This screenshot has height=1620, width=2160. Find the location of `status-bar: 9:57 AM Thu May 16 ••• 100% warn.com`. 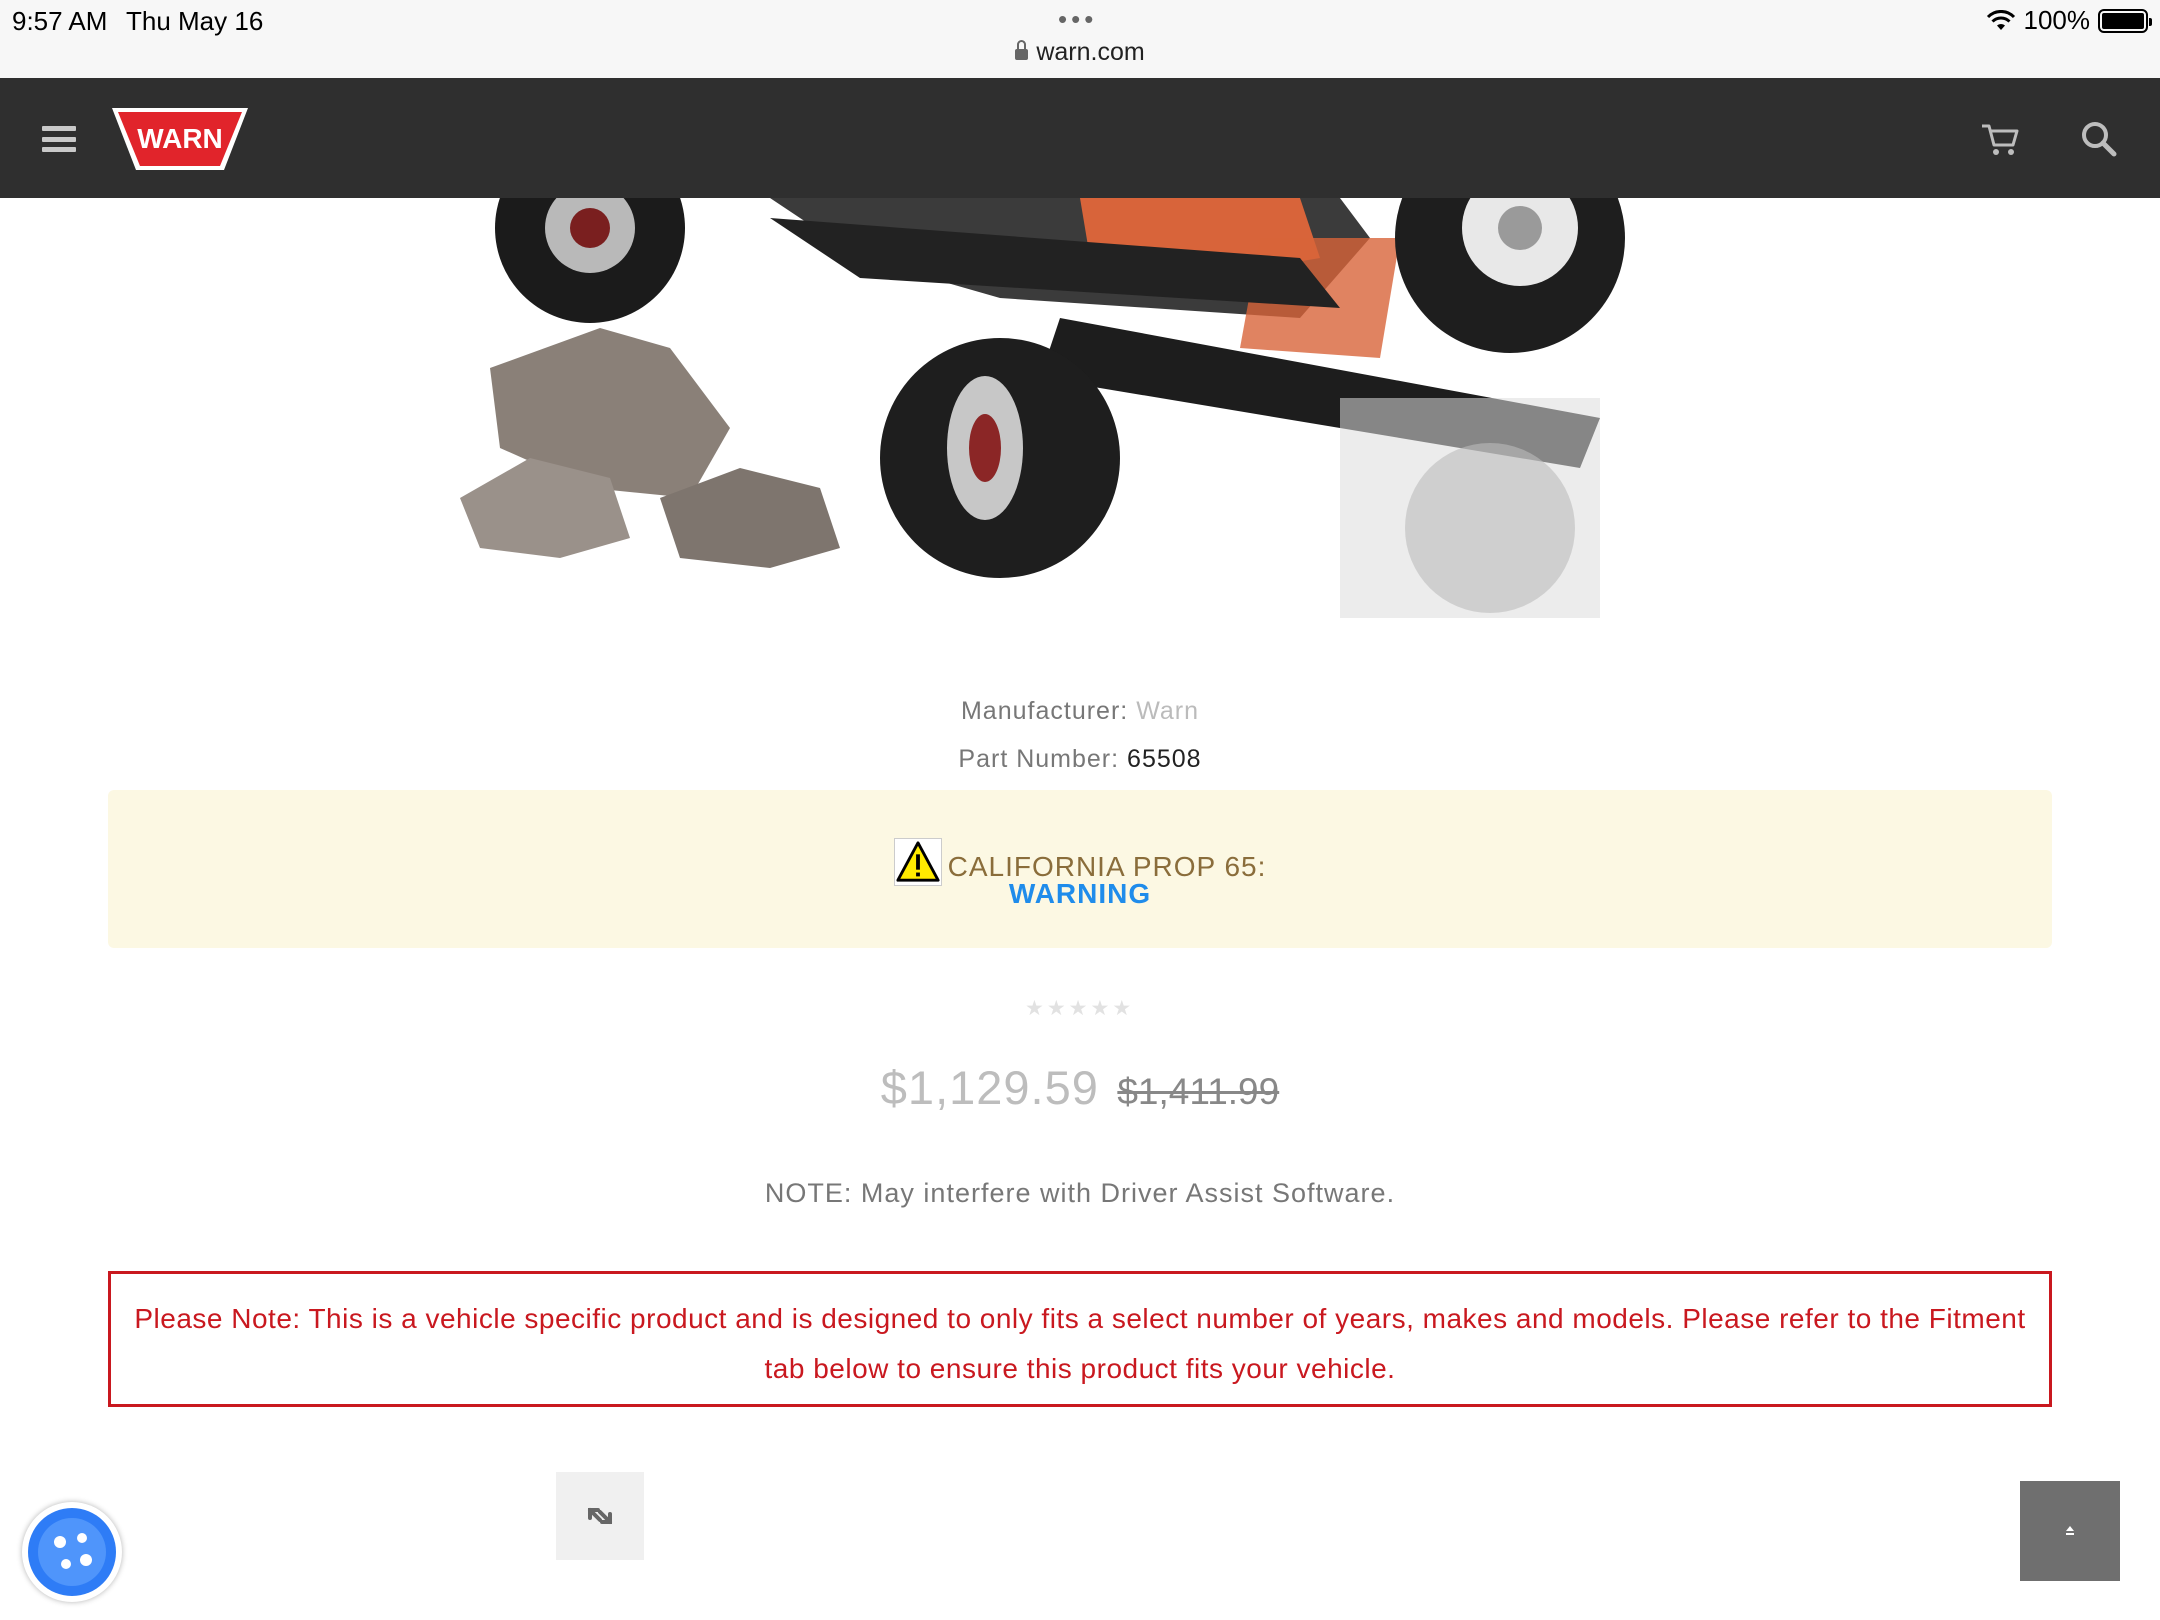

status-bar: 9:57 AM Thu May 16 ••• 100% warn.com is located at coordinates (1080, 39).